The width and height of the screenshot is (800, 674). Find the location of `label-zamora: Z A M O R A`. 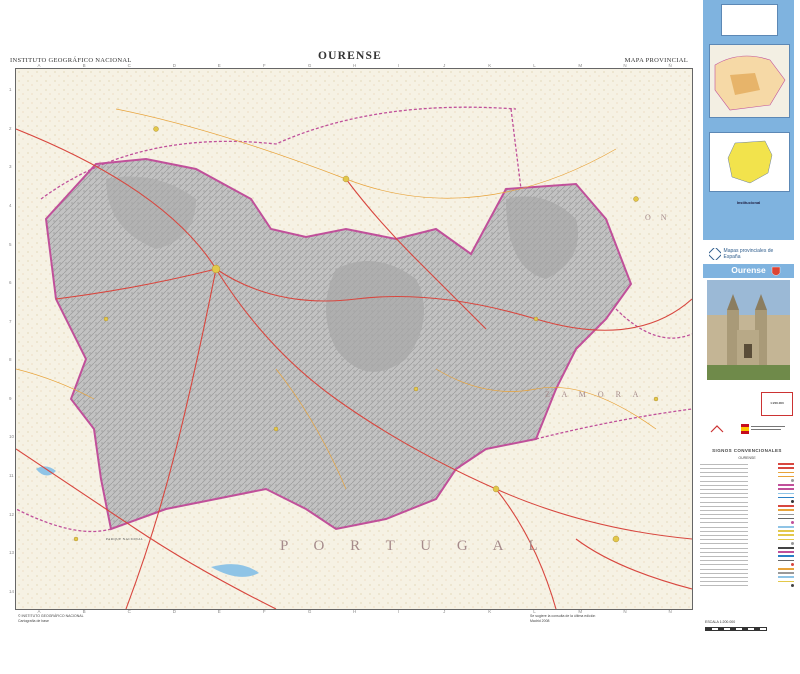

label-zamora: Z A M O R A is located at coordinates (594, 394).